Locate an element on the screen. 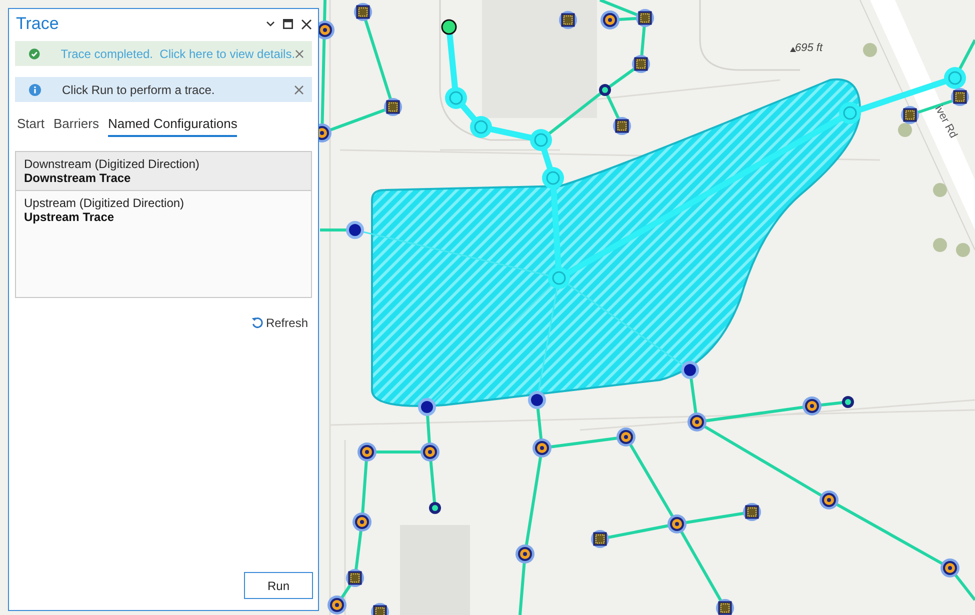 This screenshot has width=975, height=615. info-icon is located at coordinates (35, 90).